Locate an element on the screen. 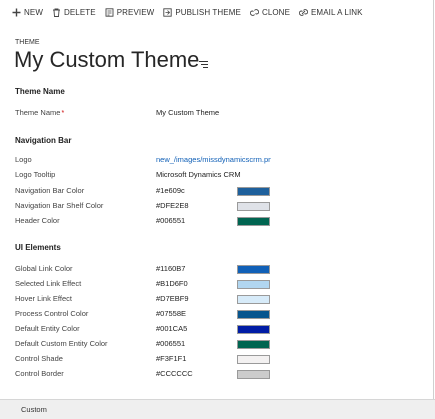 This screenshot has width=435, height=419. default-custom-entity-color-label: Default Custom Entity Color is located at coordinates (61, 343).